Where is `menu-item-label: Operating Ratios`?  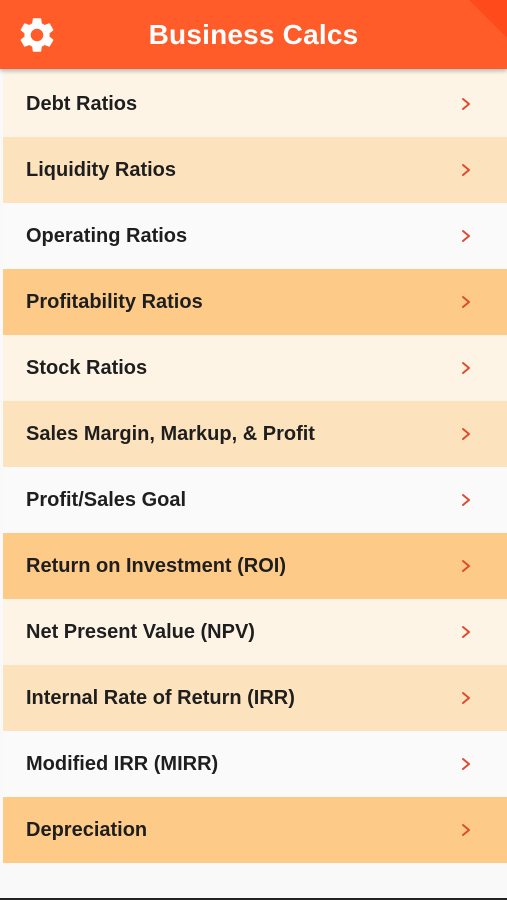 menu-item-label: Operating Ratios is located at coordinates (107, 235).